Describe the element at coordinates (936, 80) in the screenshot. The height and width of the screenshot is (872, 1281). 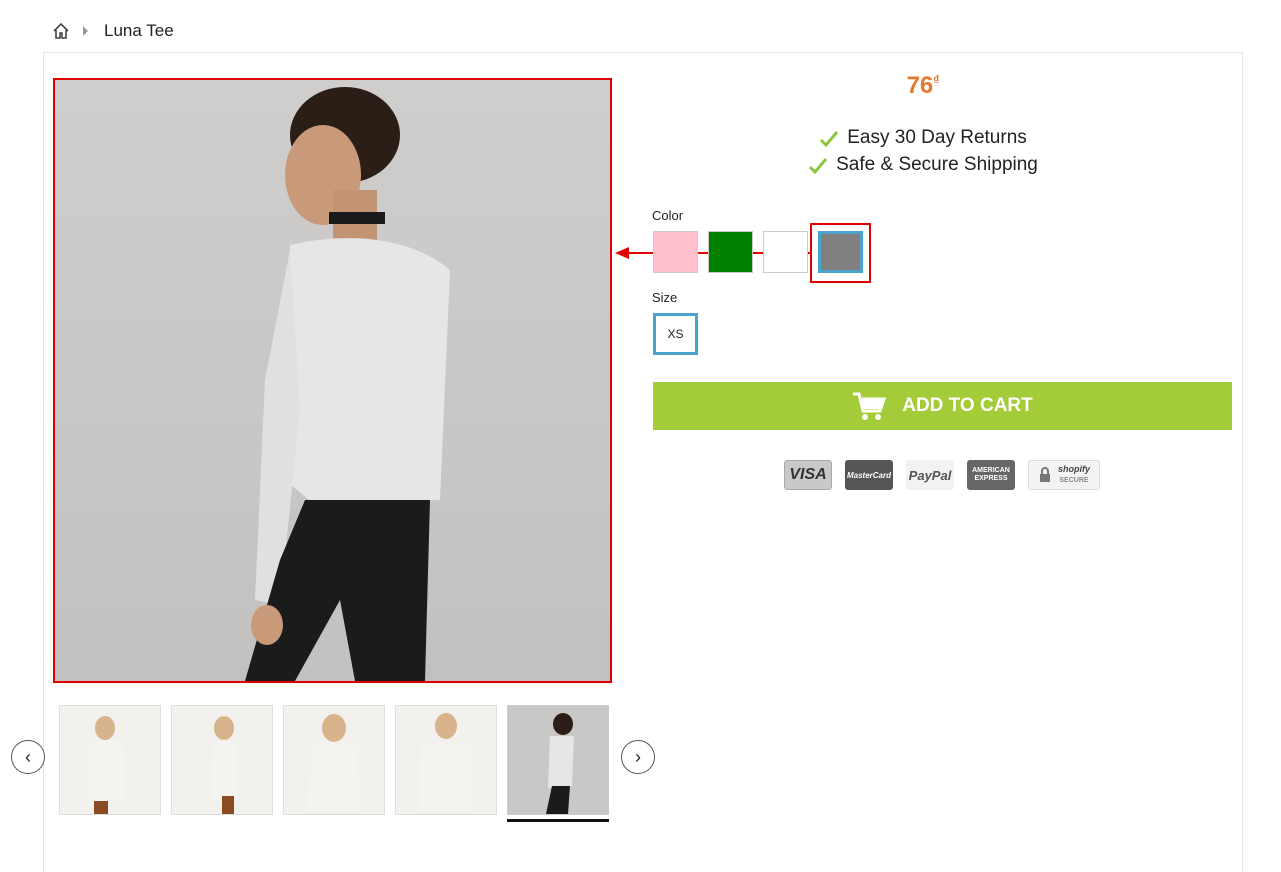
I see `currency-symbol: ₫` at that location.